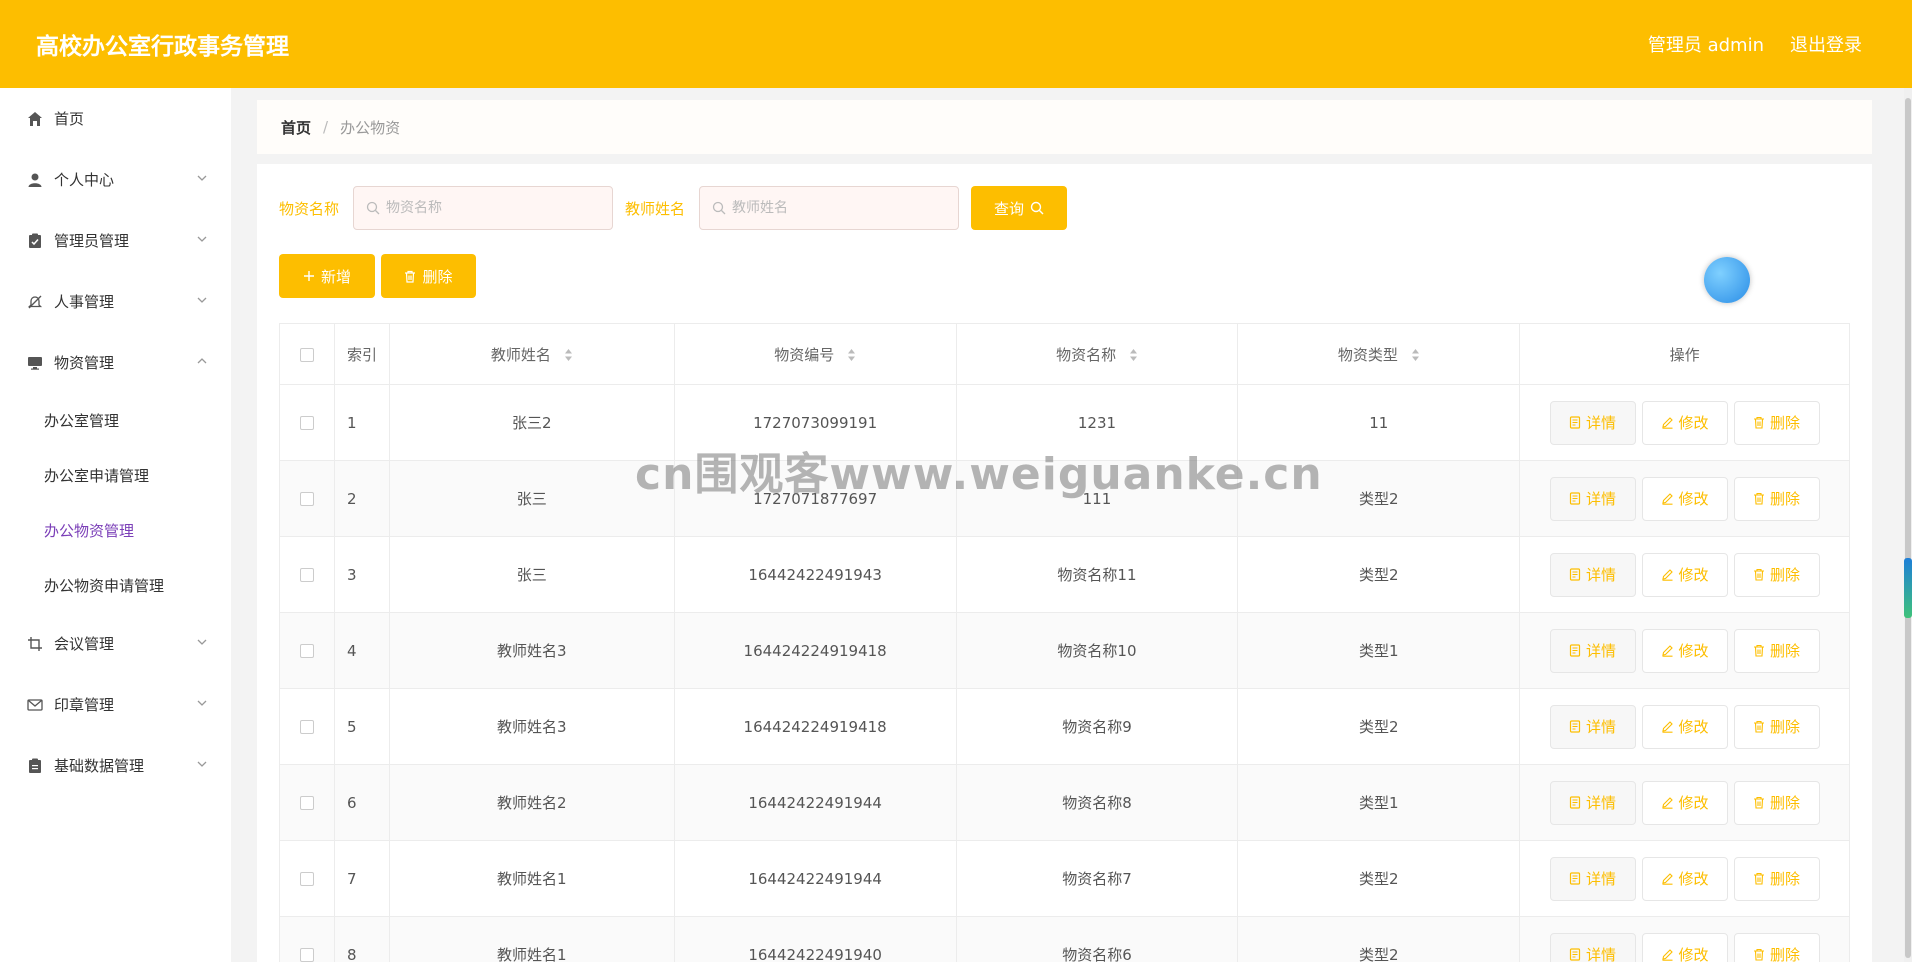 The height and width of the screenshot is (962, 1912). I want to click on sidebar-item-admin-management: 管理员管理, so click(115, 240).